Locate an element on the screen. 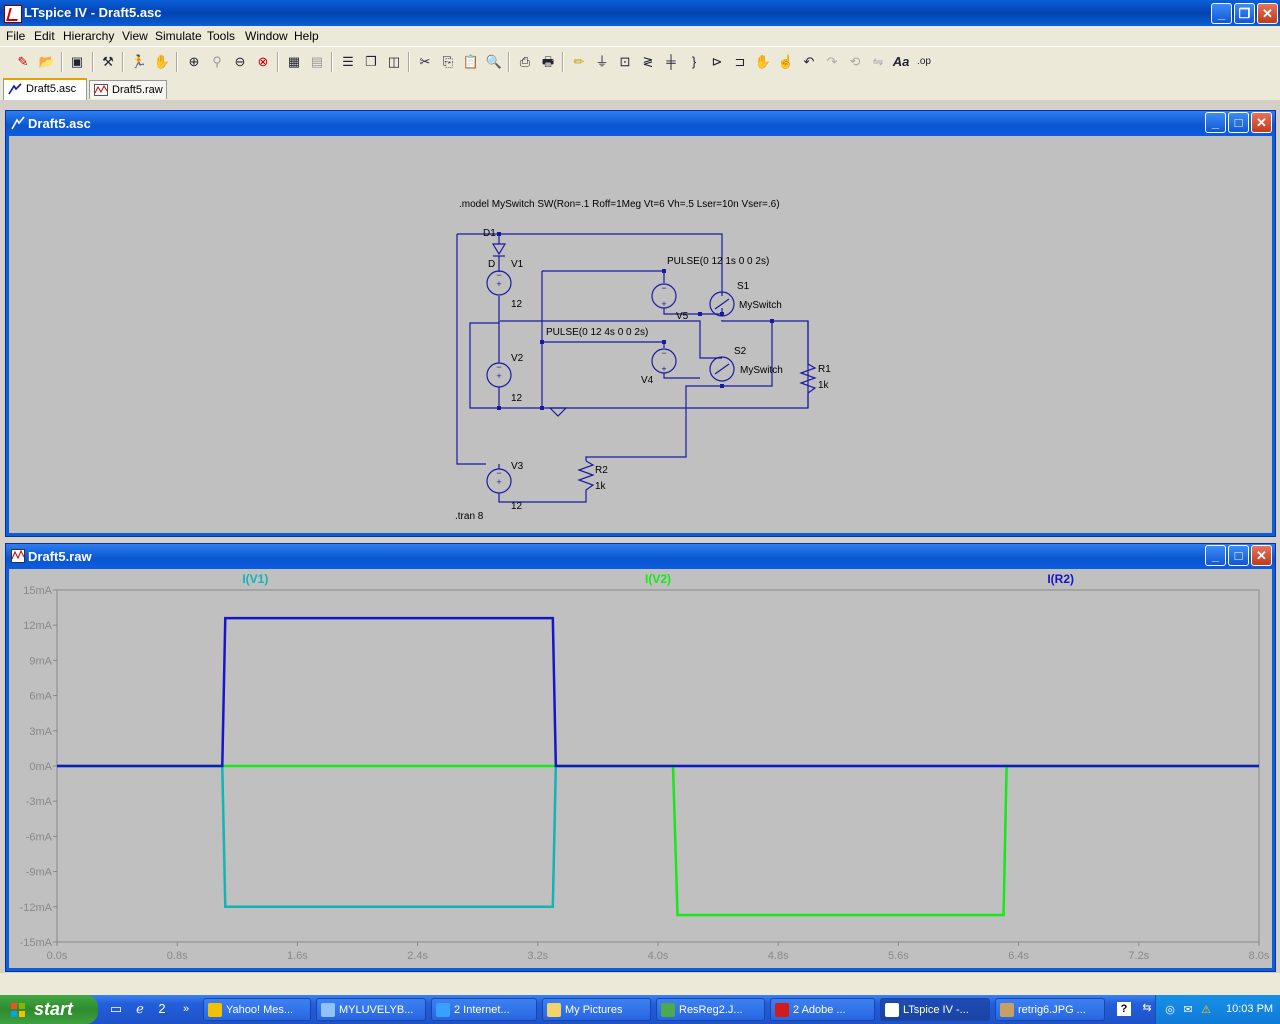  waveform-minimize-button: _ is located at coordinates (1215, 555).